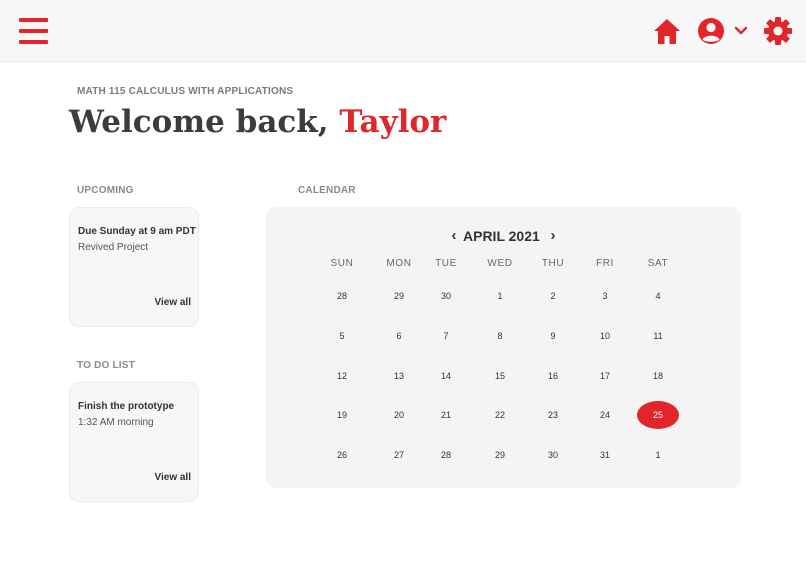  I want to click on calendar-day: 11, so click(658, 336).